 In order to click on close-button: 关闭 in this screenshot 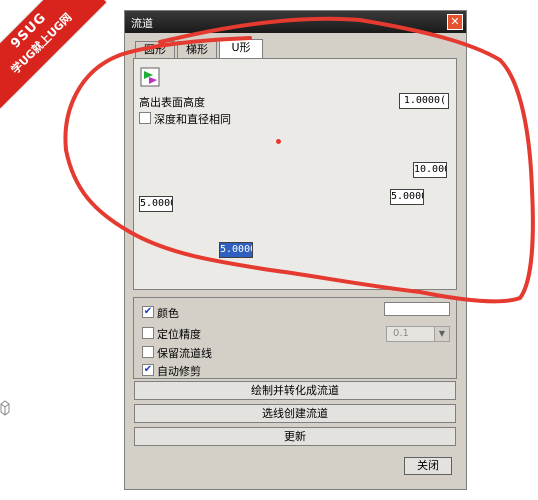, I will do `click(428, 466)`.